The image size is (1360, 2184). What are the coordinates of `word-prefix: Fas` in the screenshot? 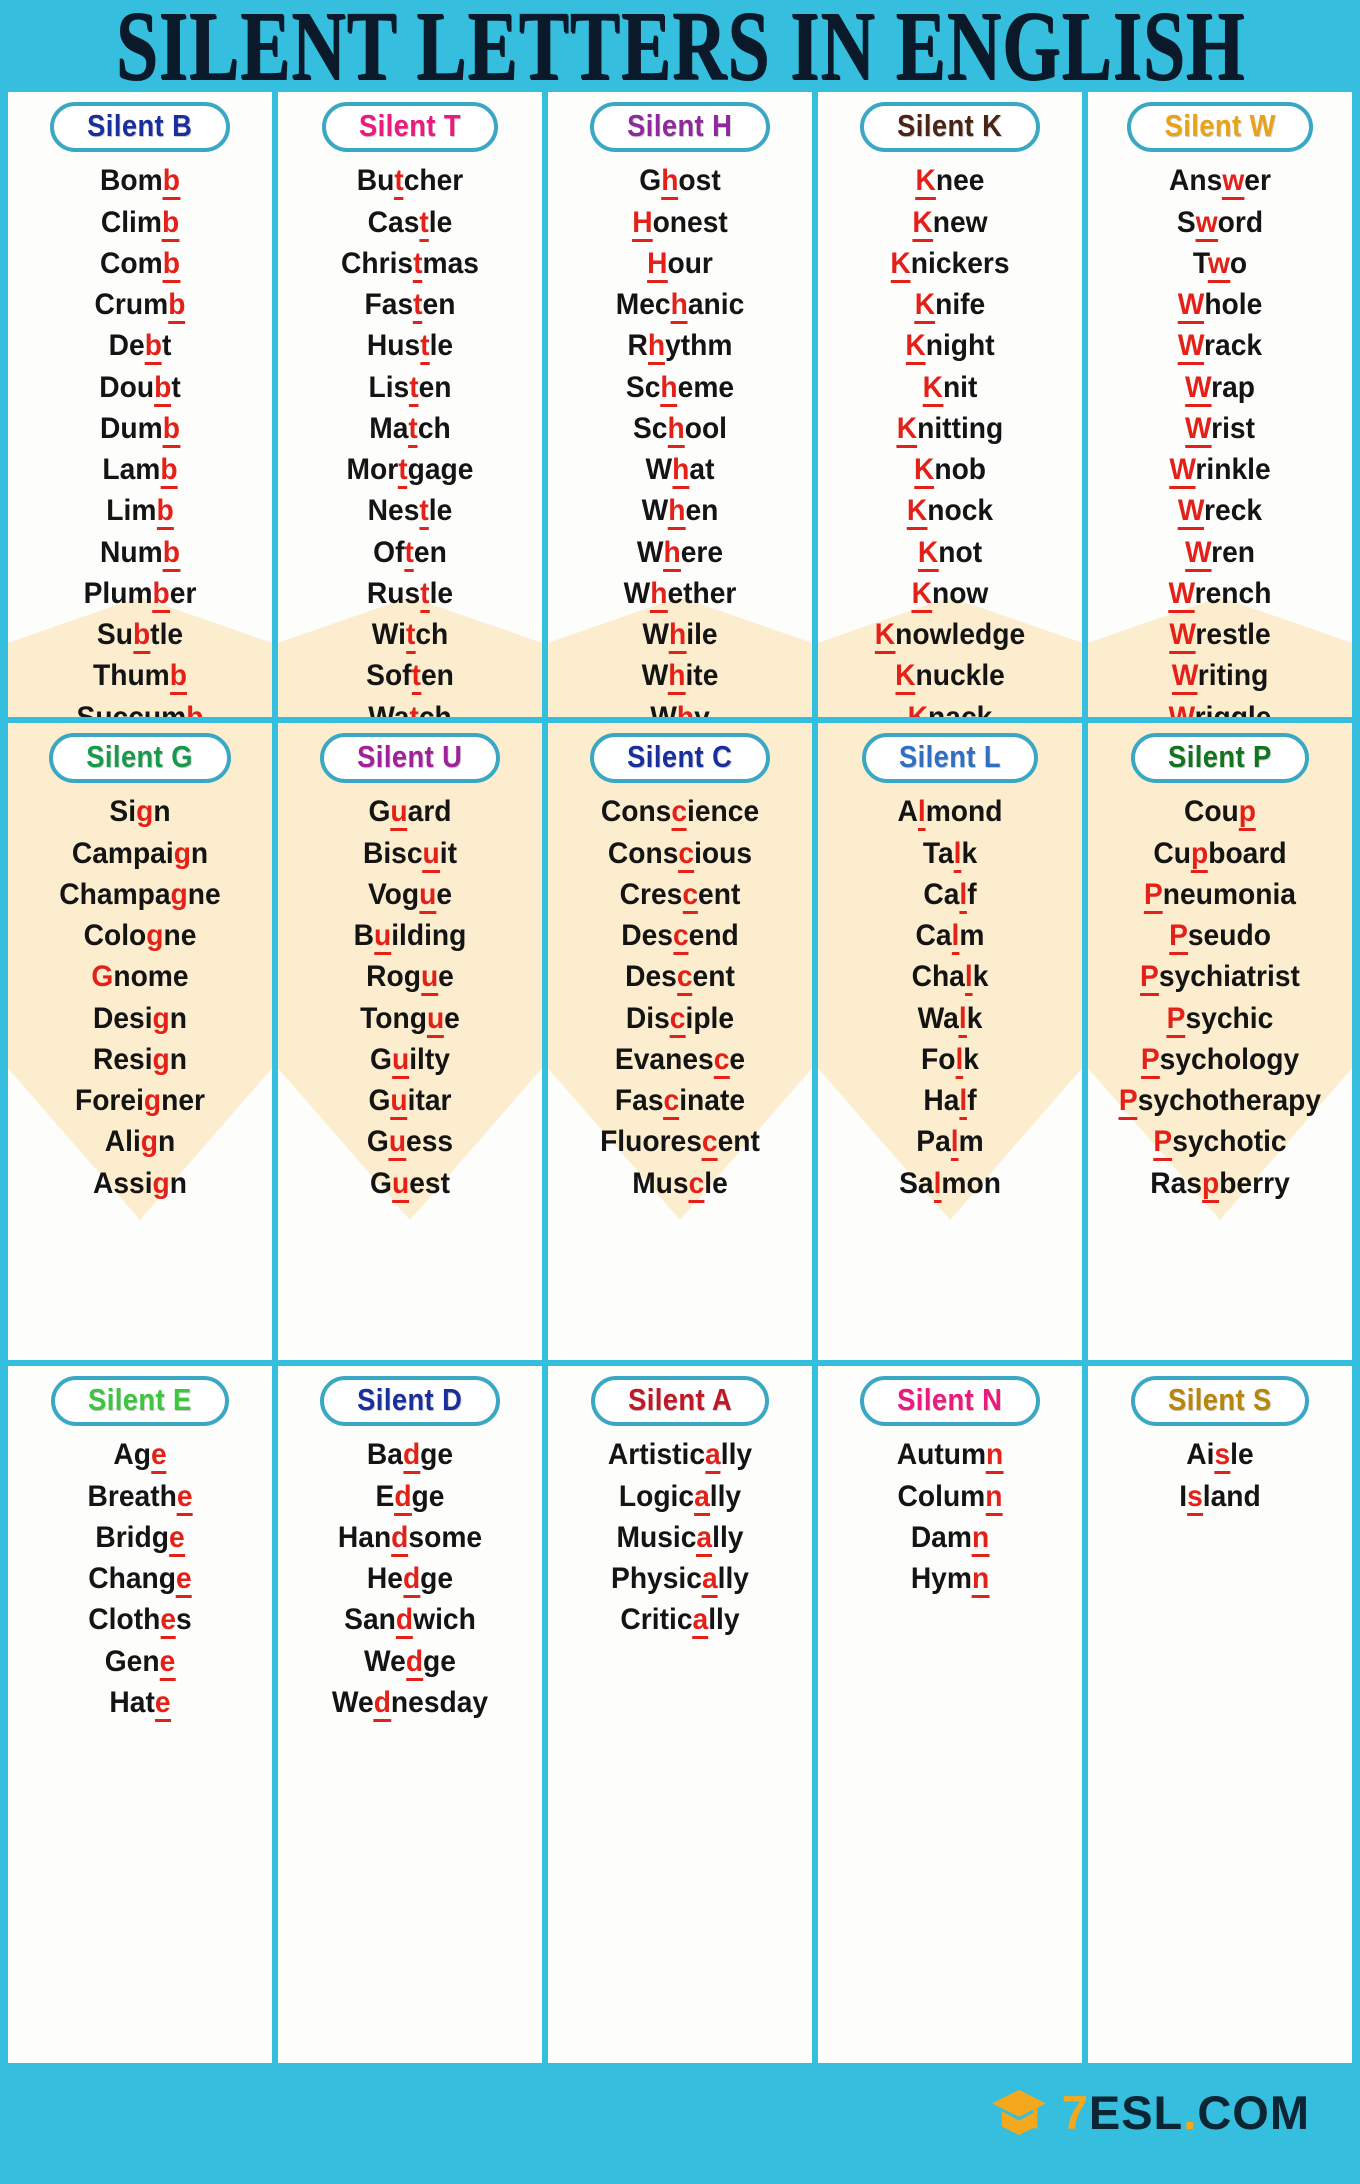 It's located at (389, 305).